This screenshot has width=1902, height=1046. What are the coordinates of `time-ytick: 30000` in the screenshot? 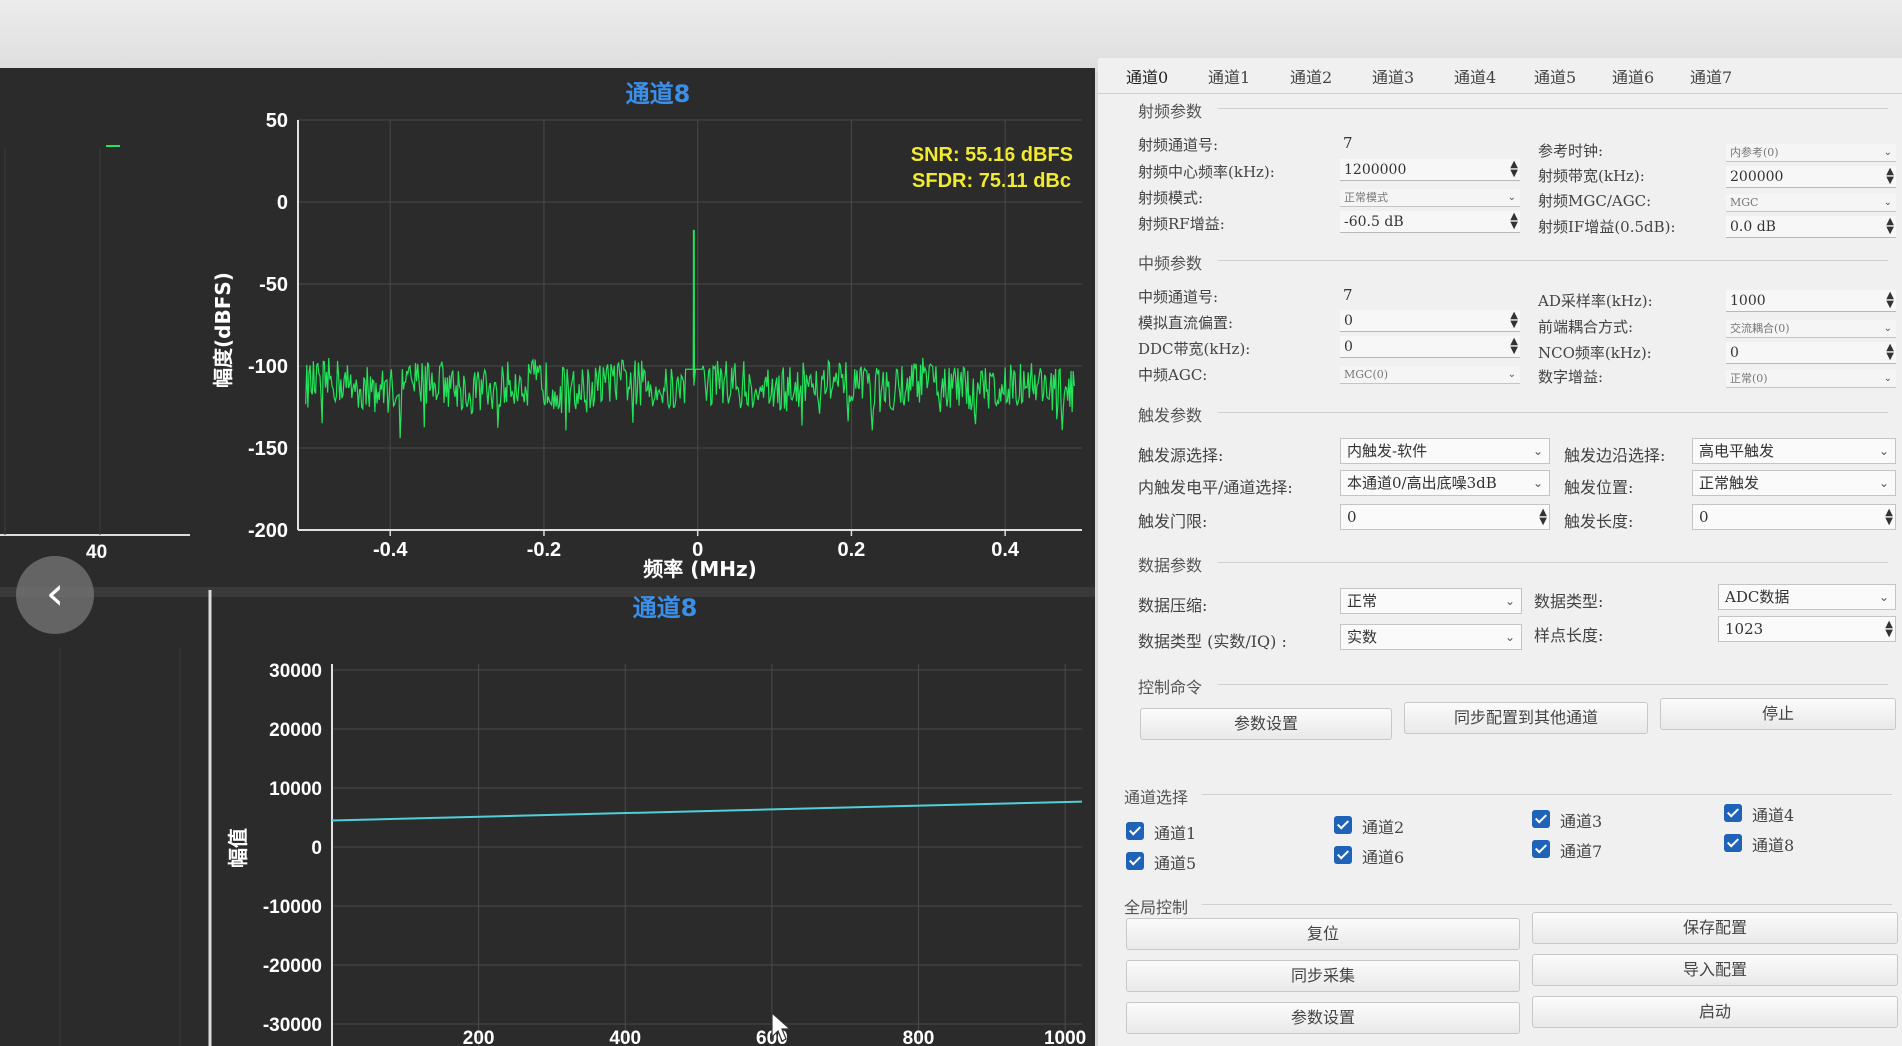 It's located at (295, 671).